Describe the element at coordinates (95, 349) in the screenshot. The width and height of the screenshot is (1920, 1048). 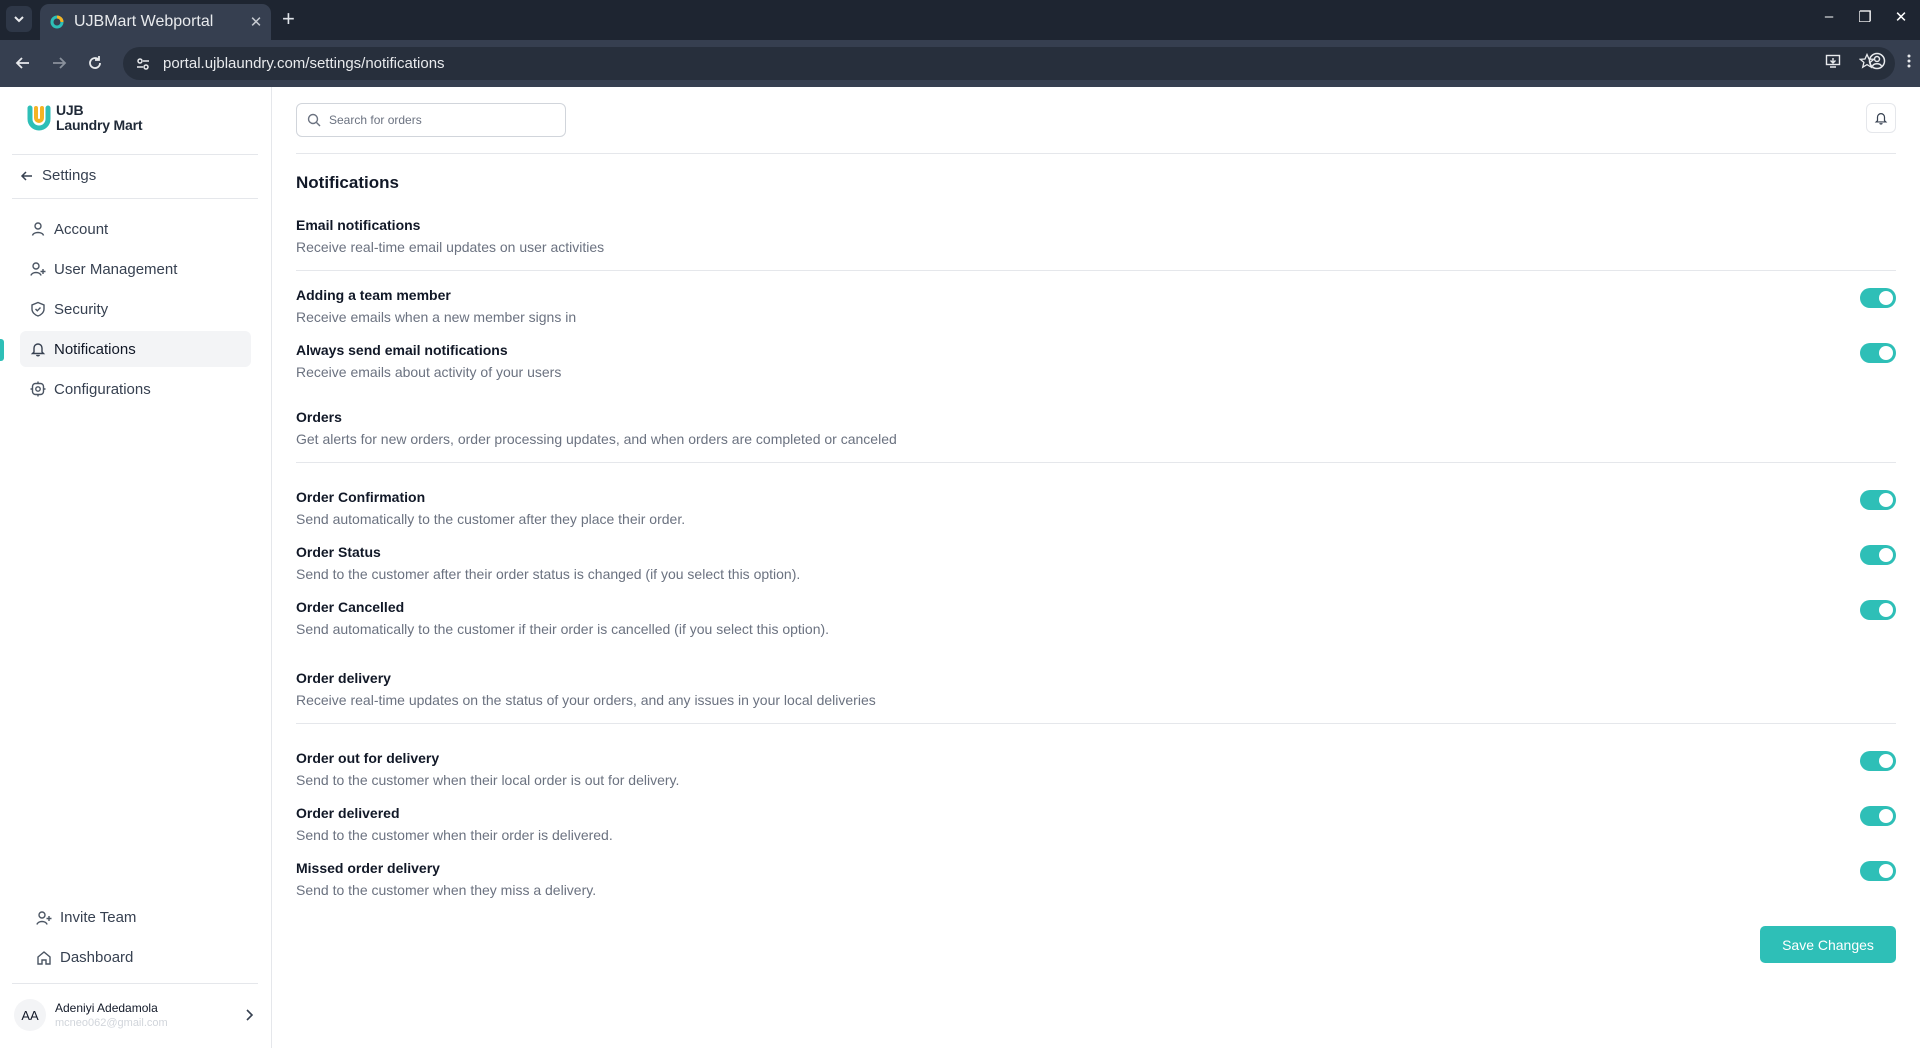
I see `sidebar-item-label: Notifications` at that location.